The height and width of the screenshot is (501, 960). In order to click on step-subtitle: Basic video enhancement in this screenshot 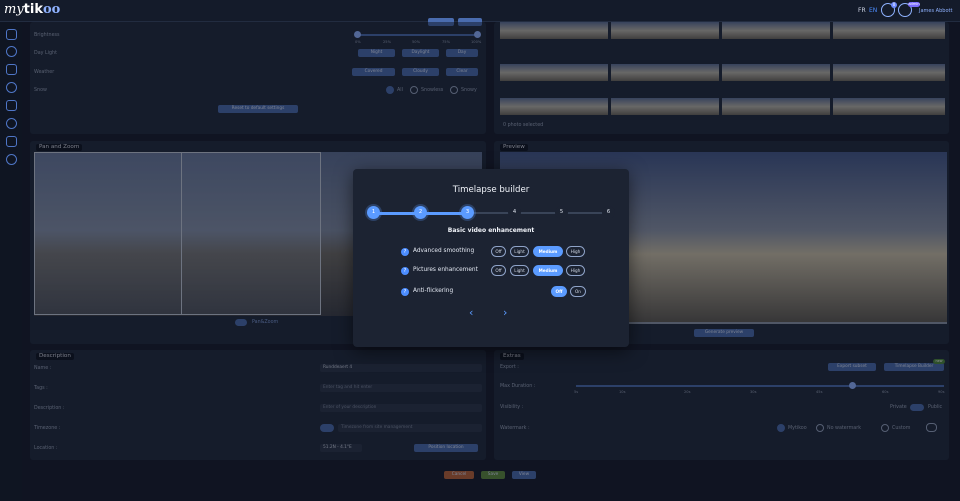, I will do `click(491, 230)`.